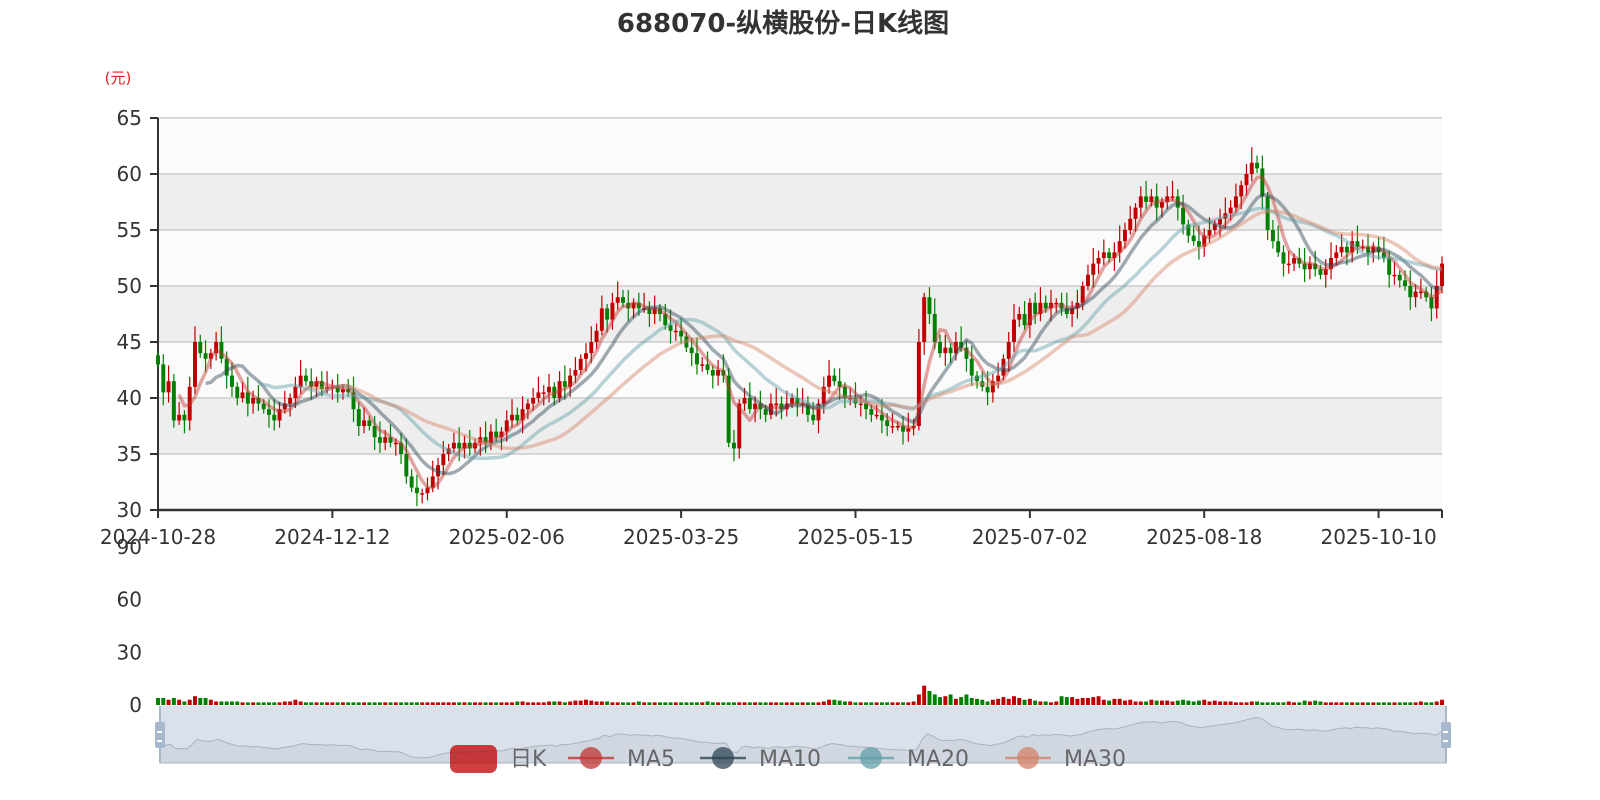 This screenshot has height=800, width=1600. I want to click on legend-item-ma10: MA10, so click(790, 759).